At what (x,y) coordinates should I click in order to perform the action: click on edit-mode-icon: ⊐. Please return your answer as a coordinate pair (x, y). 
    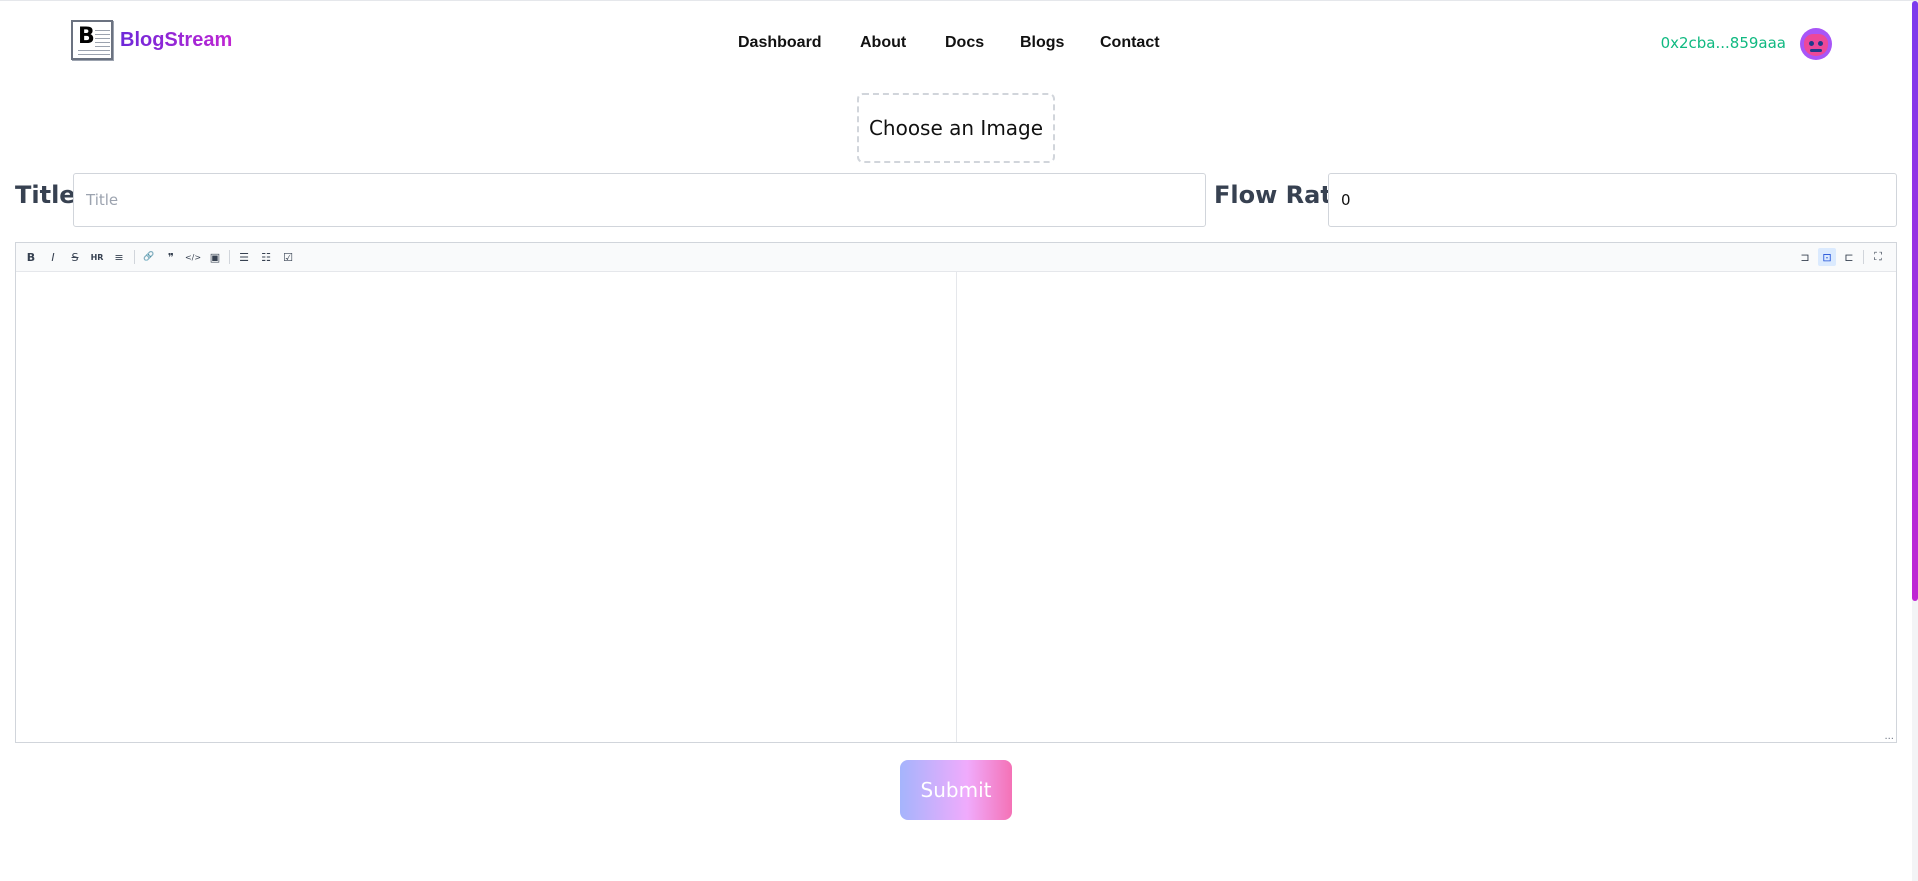
    Looking at the image, I should click on (1805, 257).